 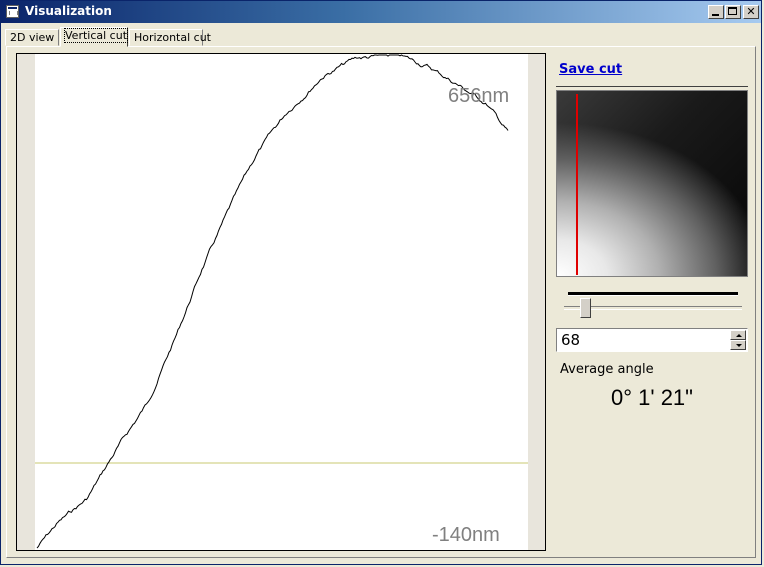 I want to click on cut-position-spinbox, so click(x=652, y=340).